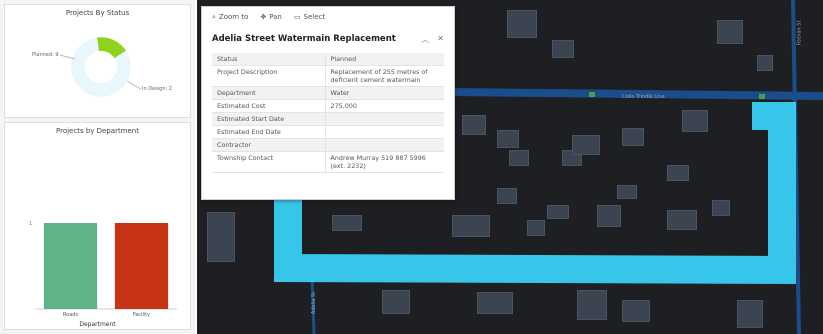 The image size is (823, 334). Describe the element at coordinates (275, 17) in the screenshot. I see `pan-label: Pan` at that location.